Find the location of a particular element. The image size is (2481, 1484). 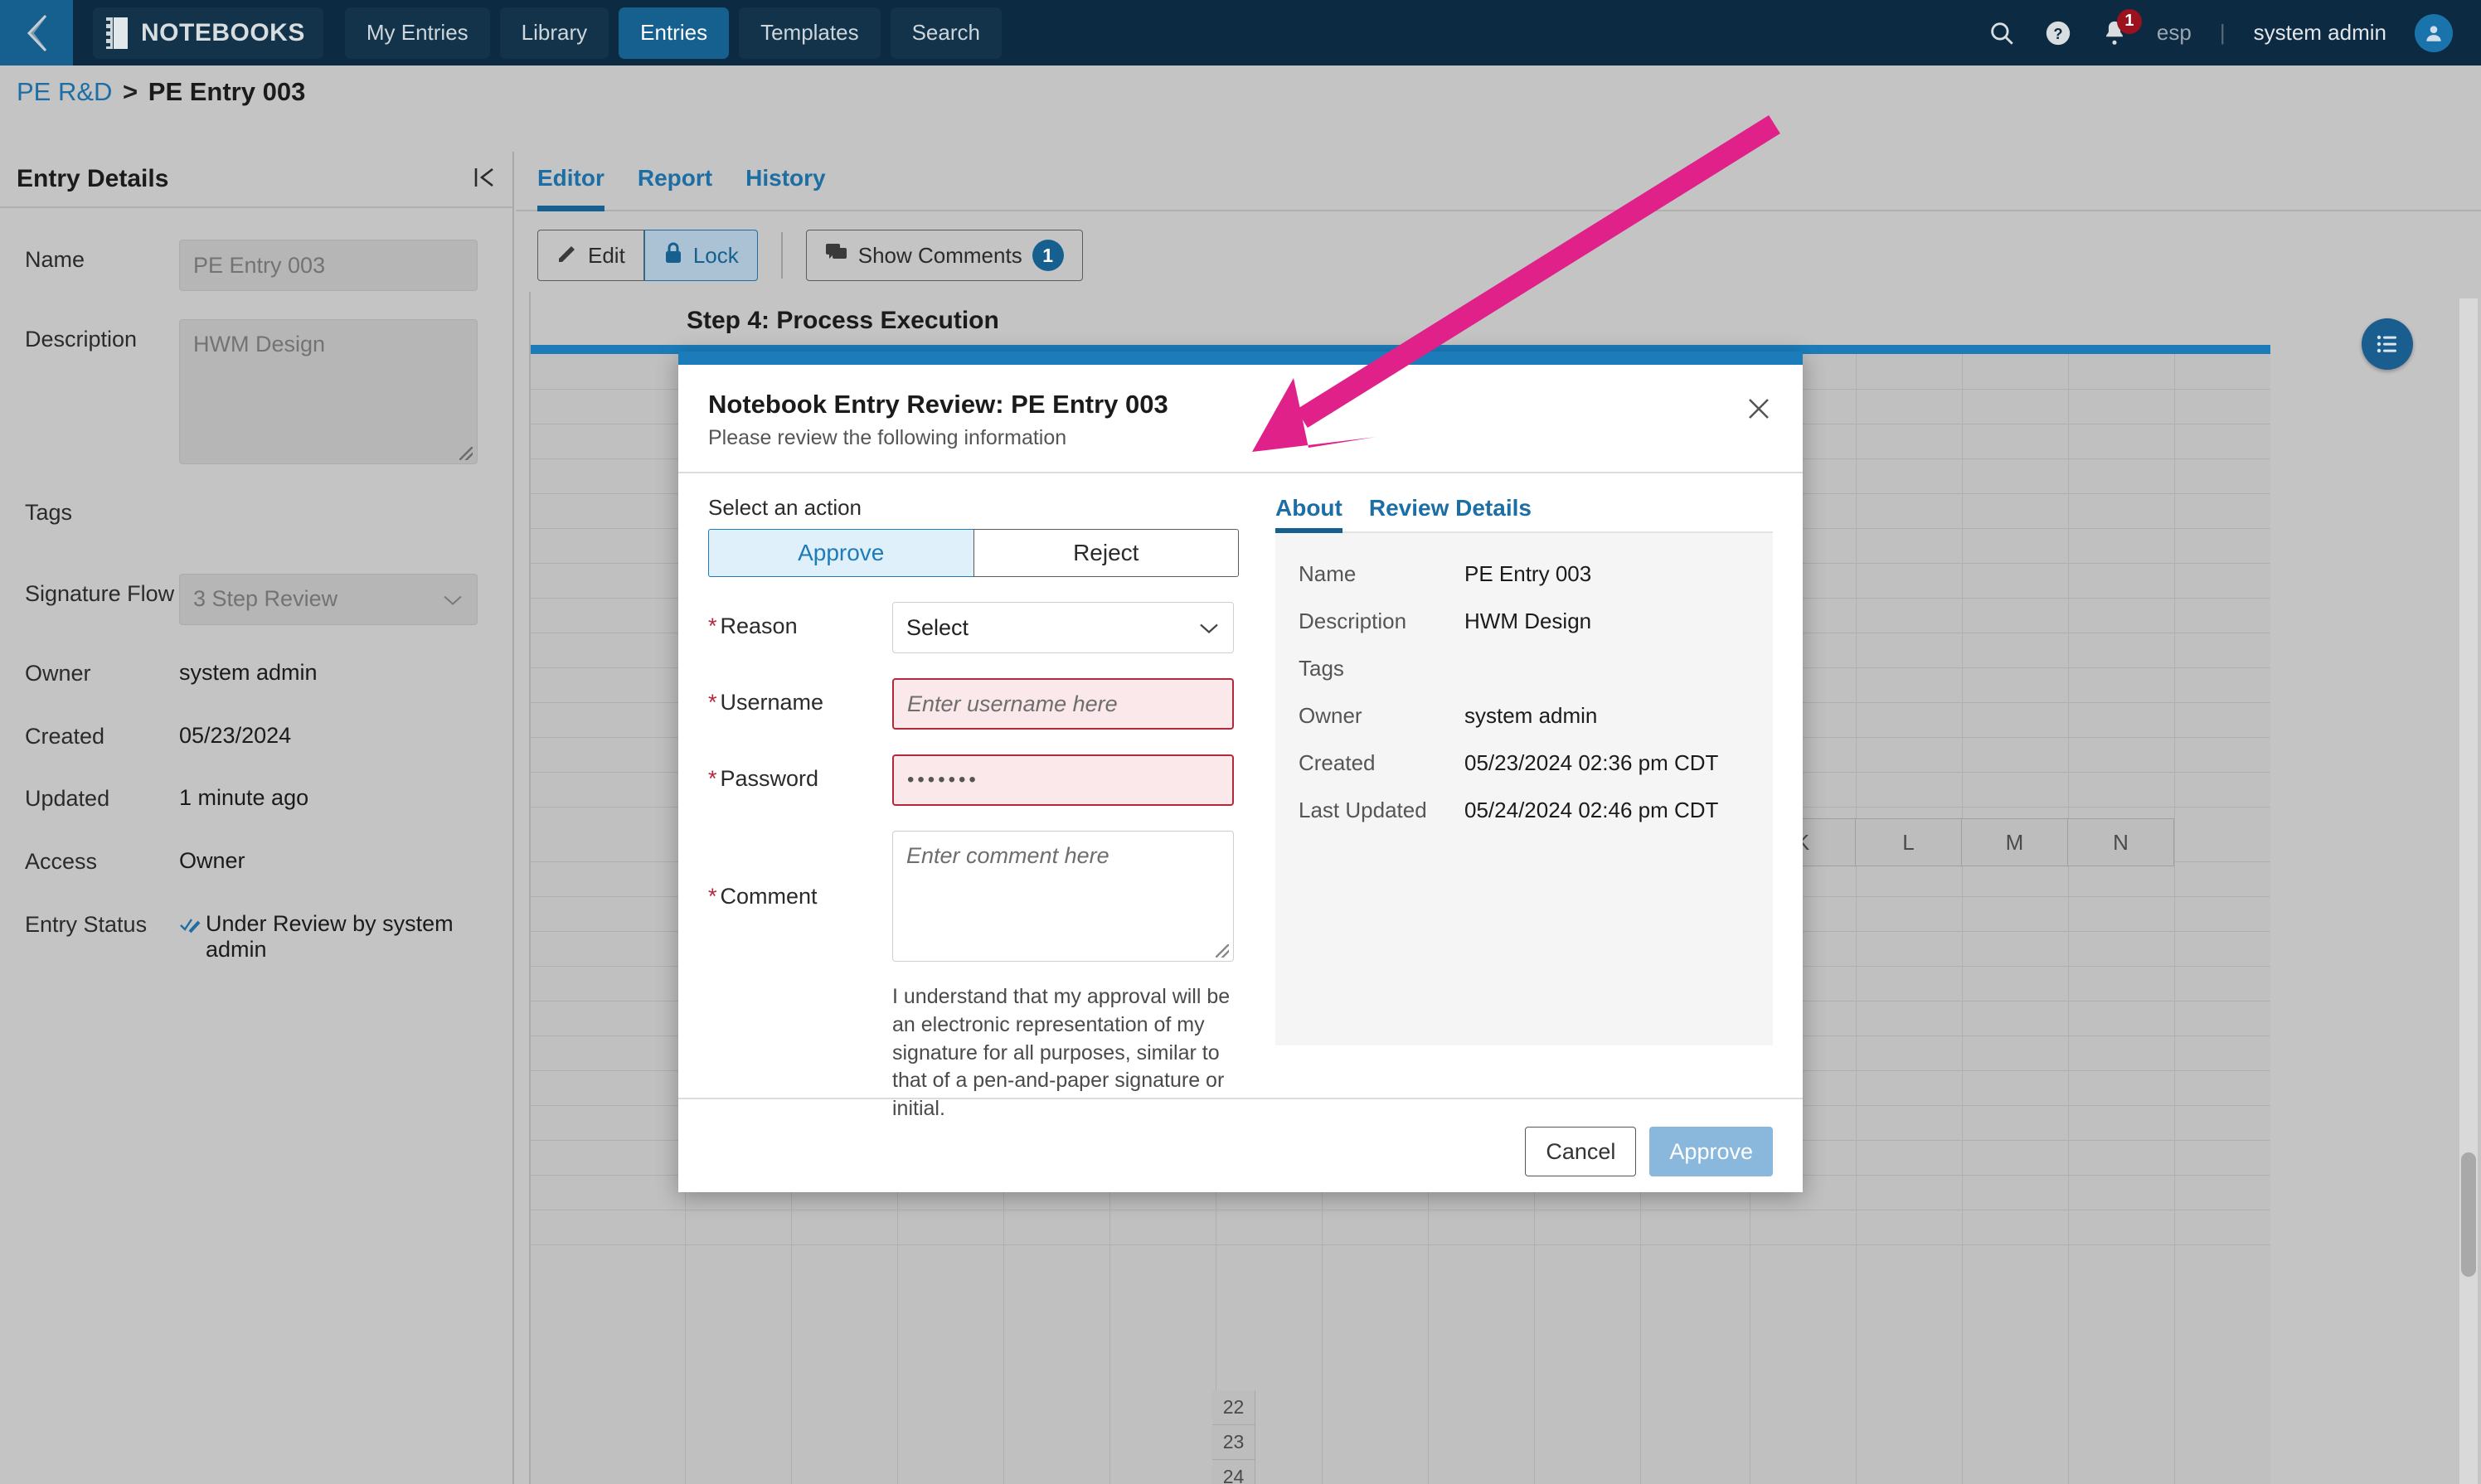

reason-select: Select is located at coordinates (1063, 627).